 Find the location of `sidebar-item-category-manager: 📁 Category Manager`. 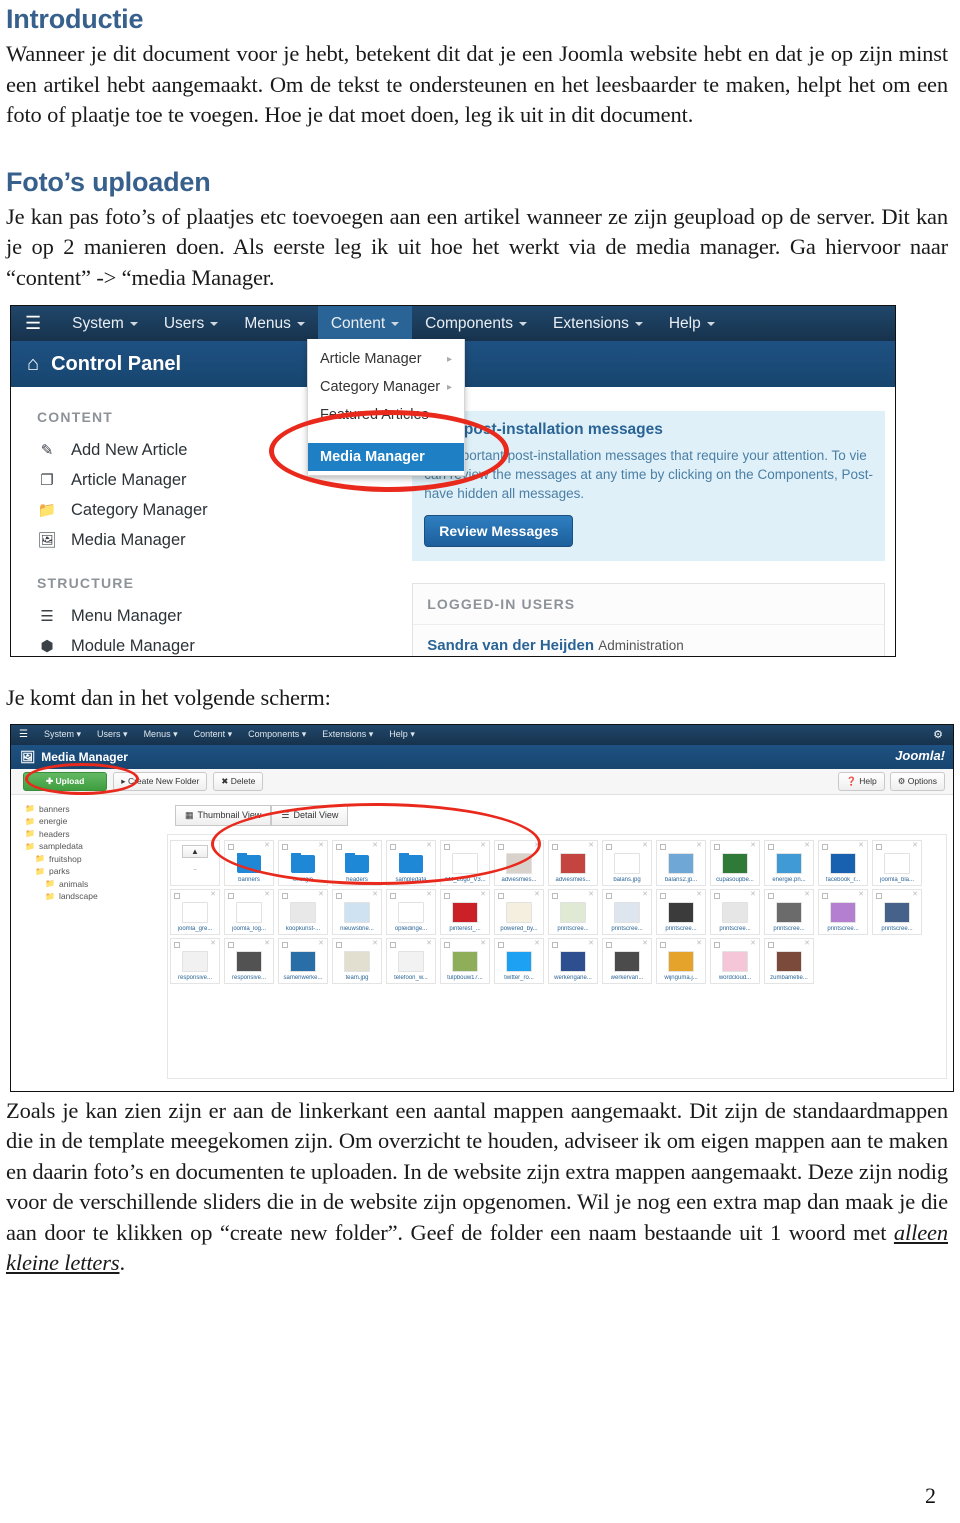

sidebar-item-category-manager: 📁 Category Manager is located at coordinates (224, 510).